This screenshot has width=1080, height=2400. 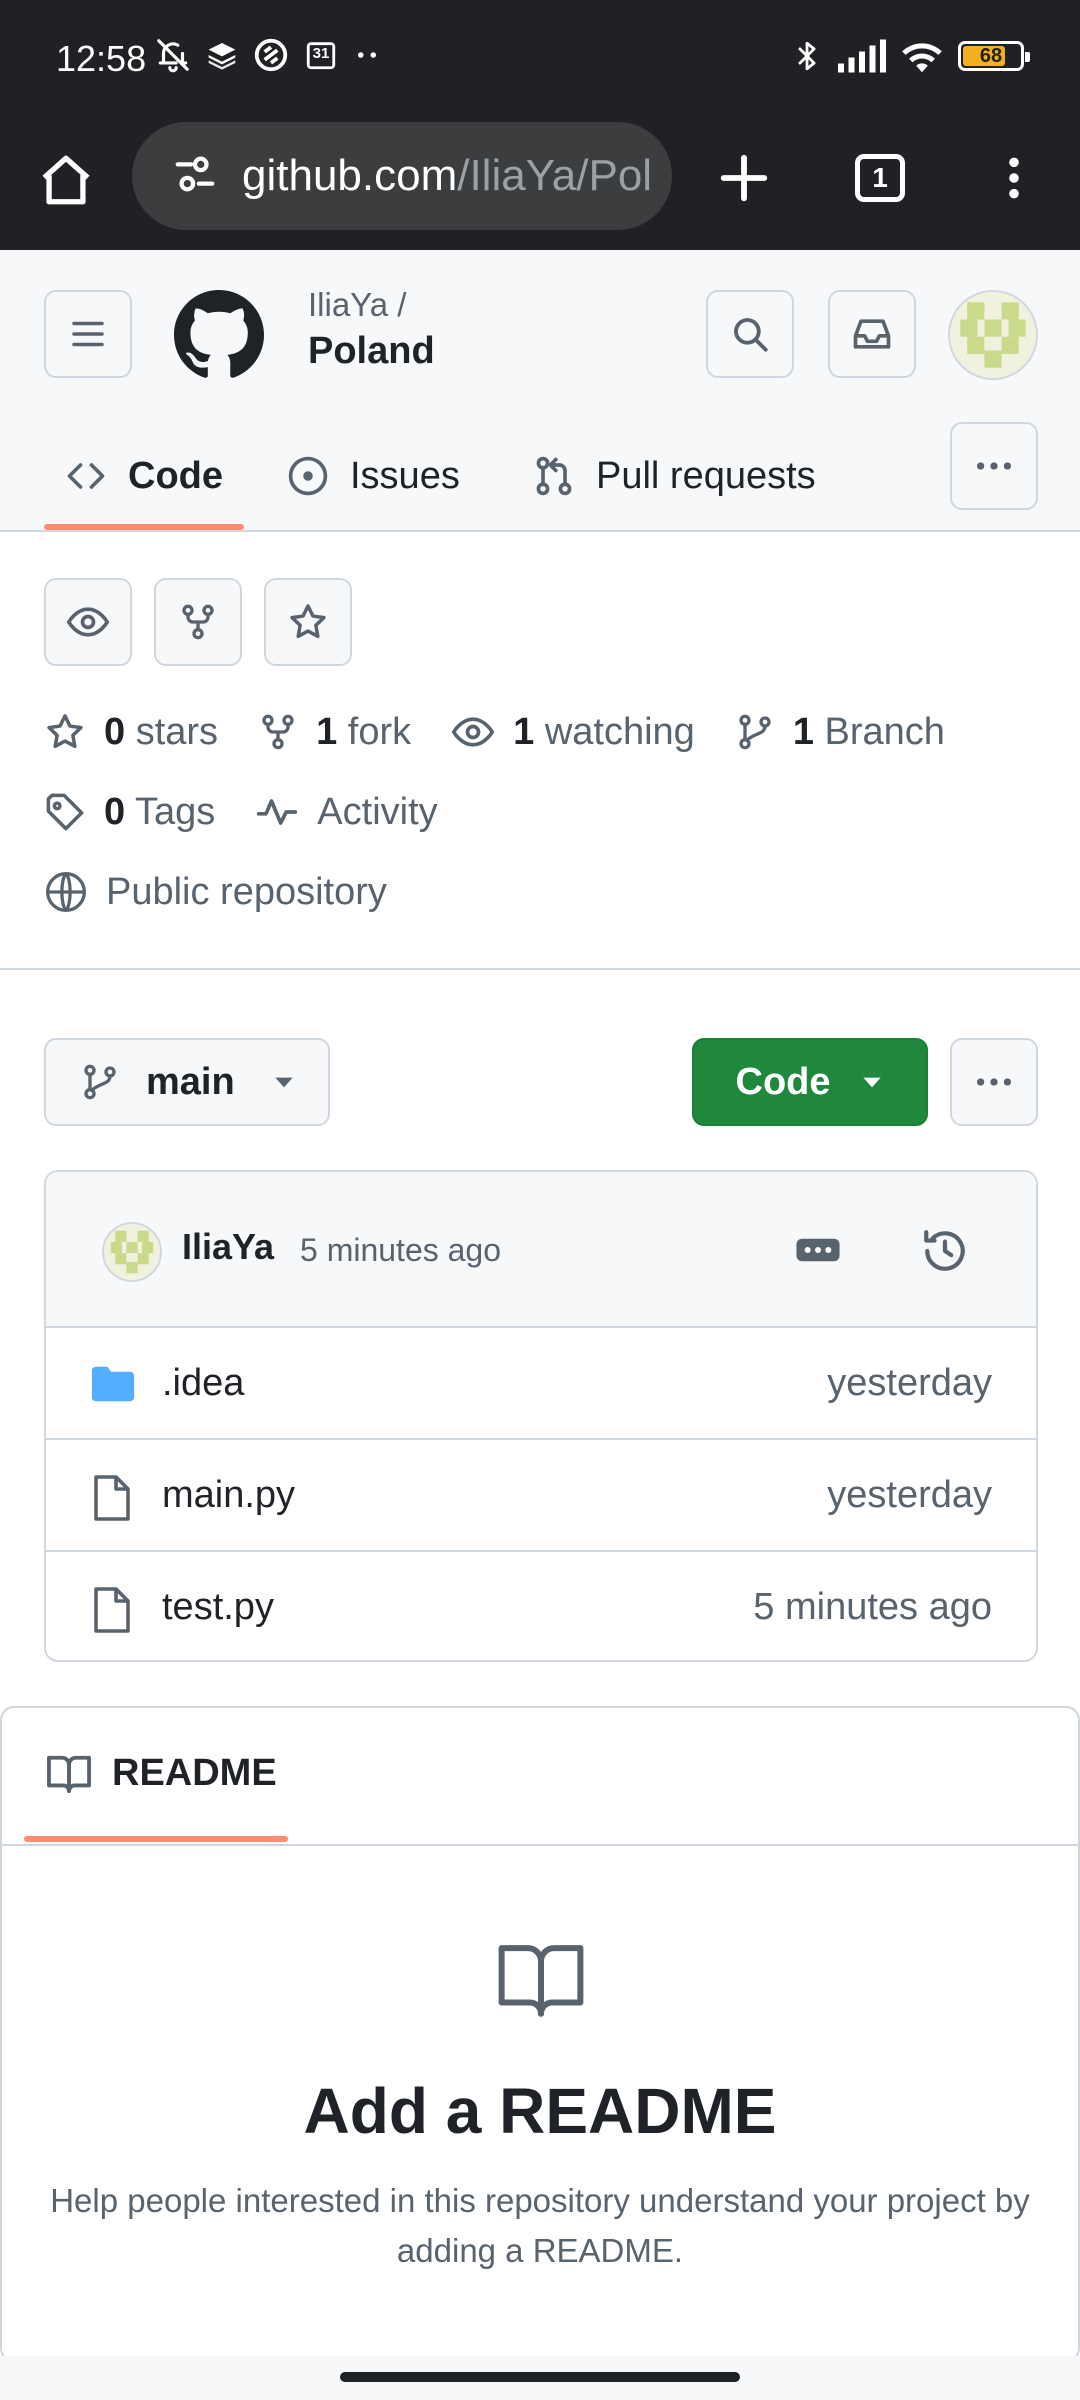 What do you see at coordinates (357, 305) in the screenshot?
I see `owner-link: IliaYa /` at bounding box center [357, 305].